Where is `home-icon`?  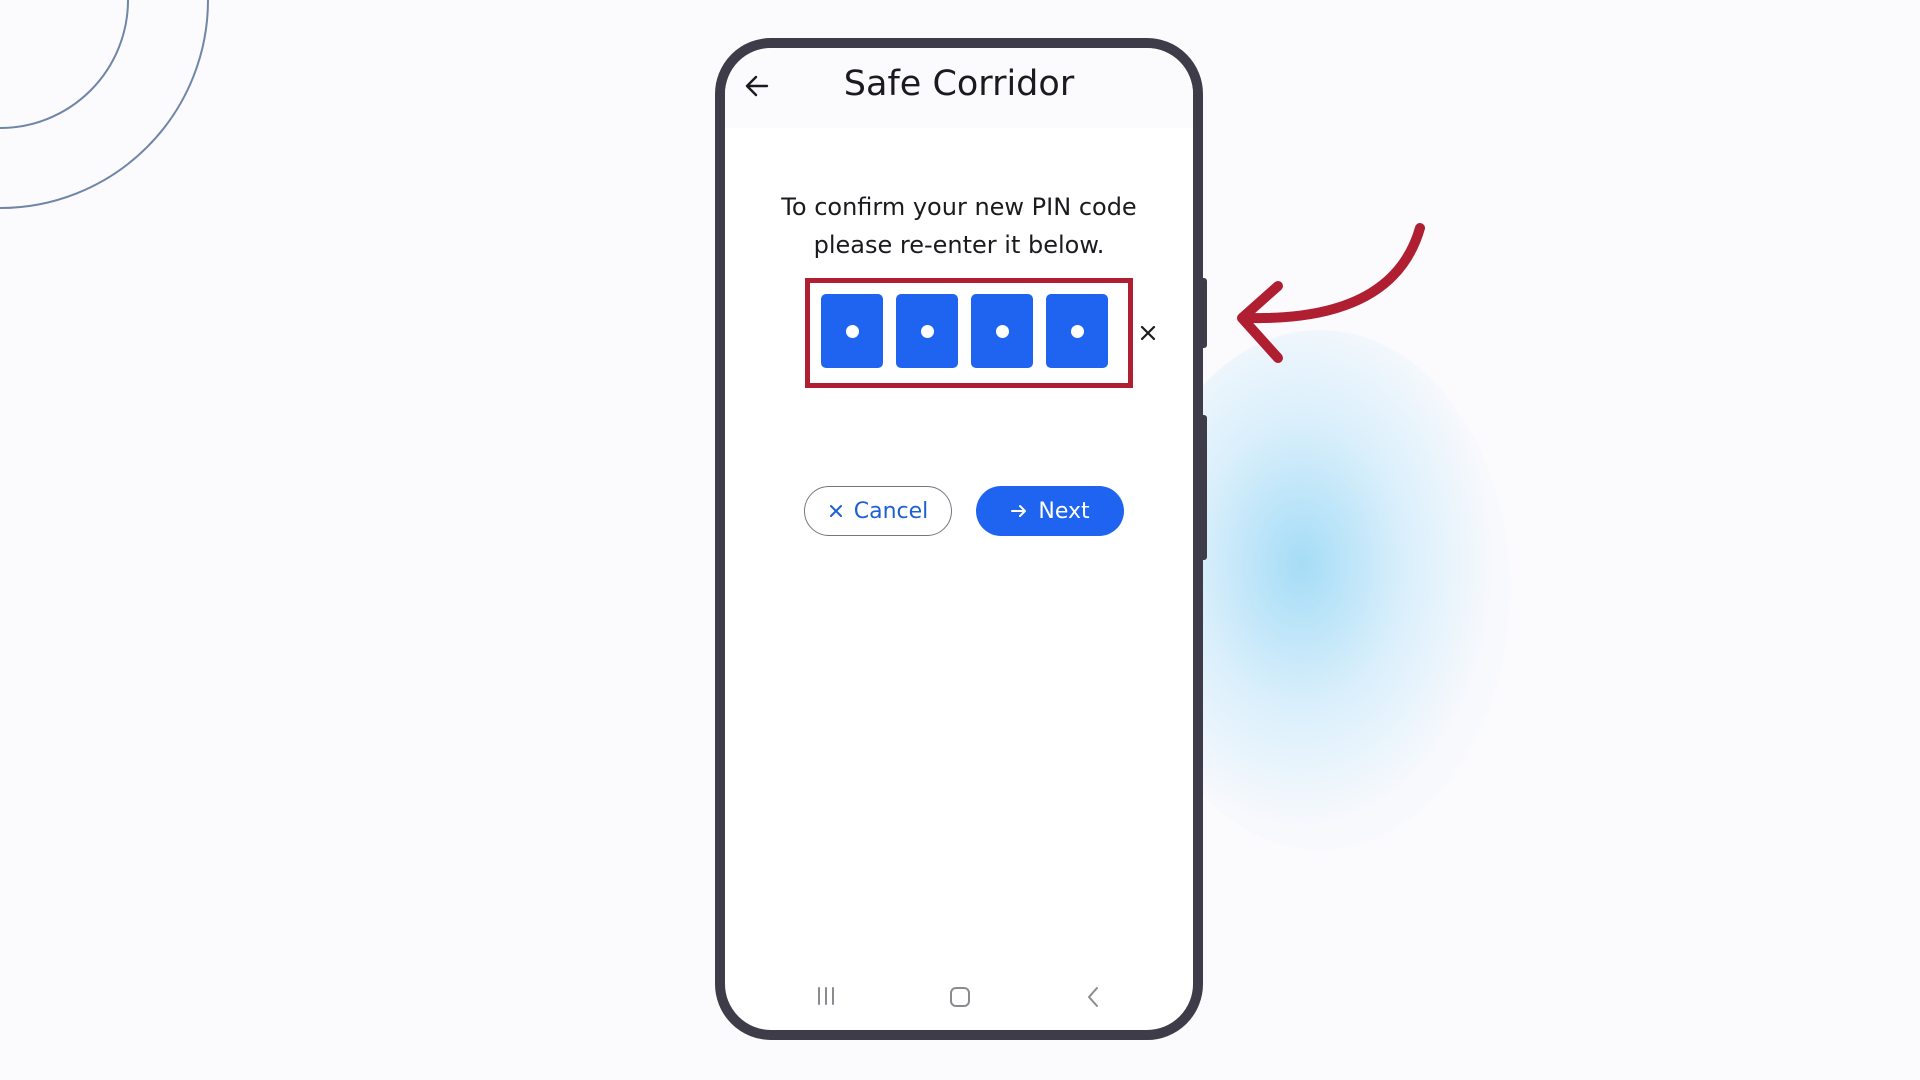
home-icon is located at coordinates (960, 997).